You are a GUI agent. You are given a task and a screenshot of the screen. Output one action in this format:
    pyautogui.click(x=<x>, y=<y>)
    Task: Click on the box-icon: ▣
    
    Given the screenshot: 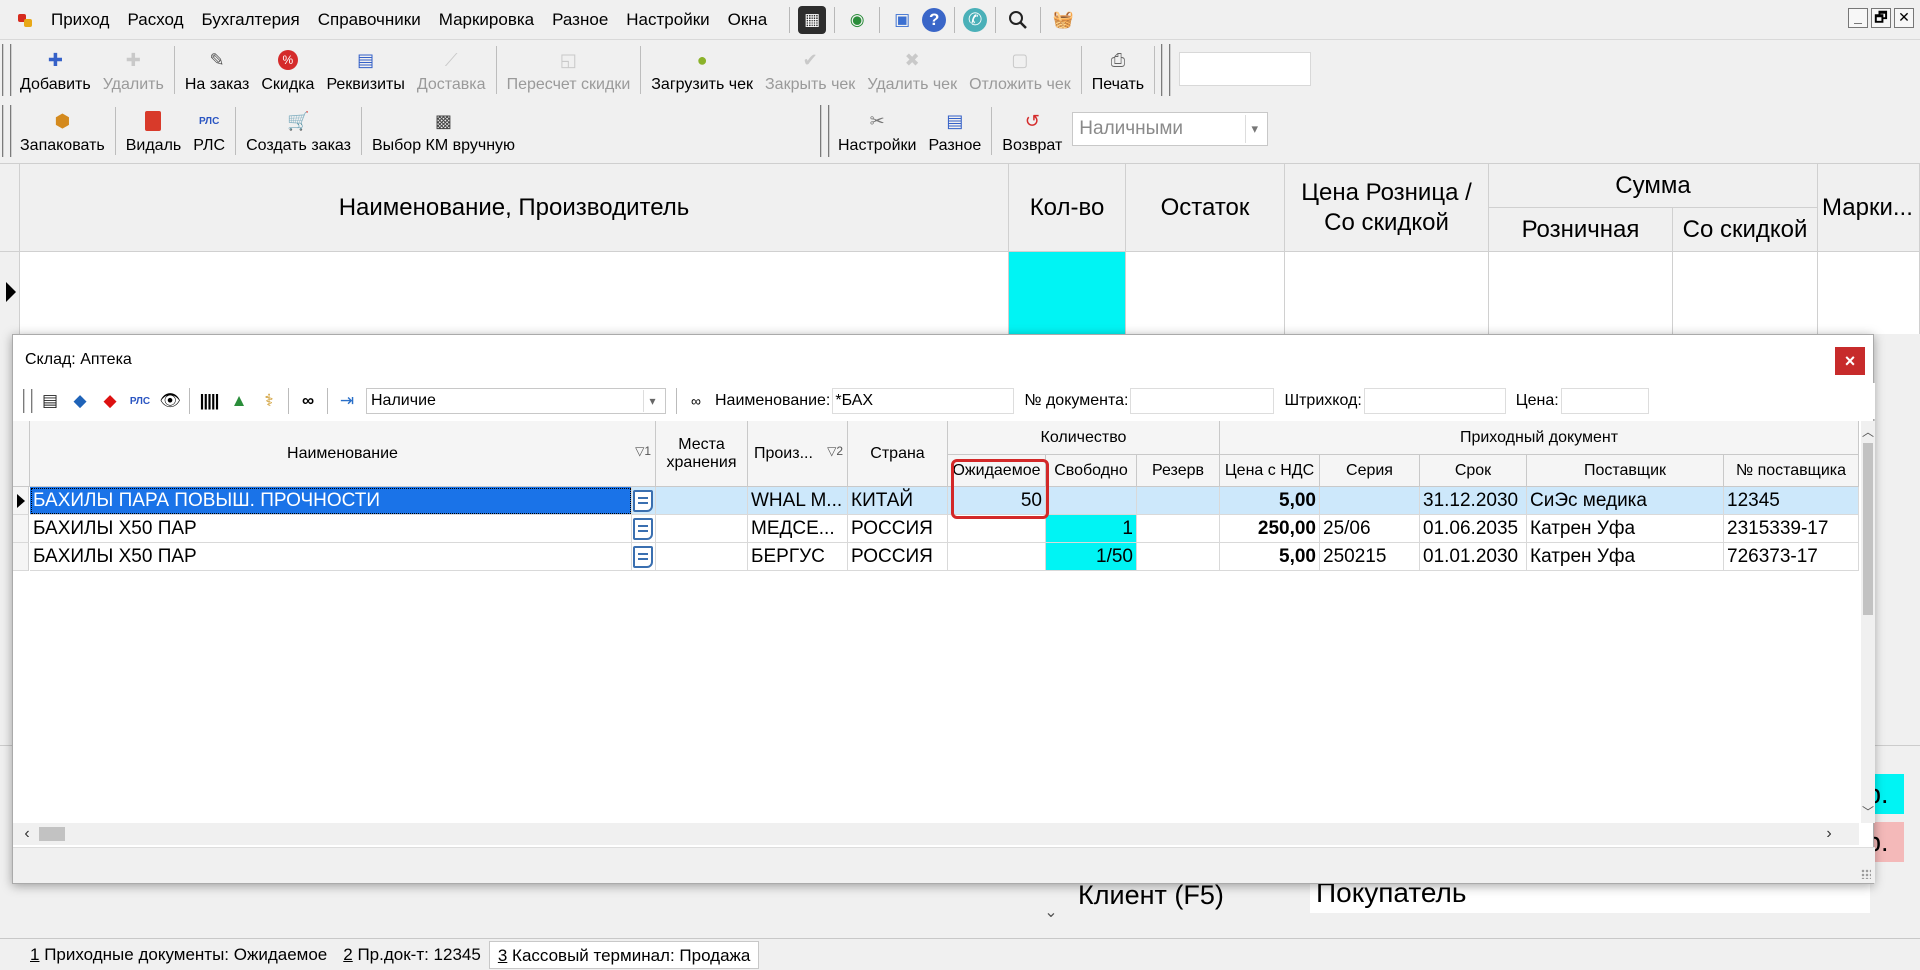 What is the action you would take?
    pyautogui.click(x=902, y=20)
    